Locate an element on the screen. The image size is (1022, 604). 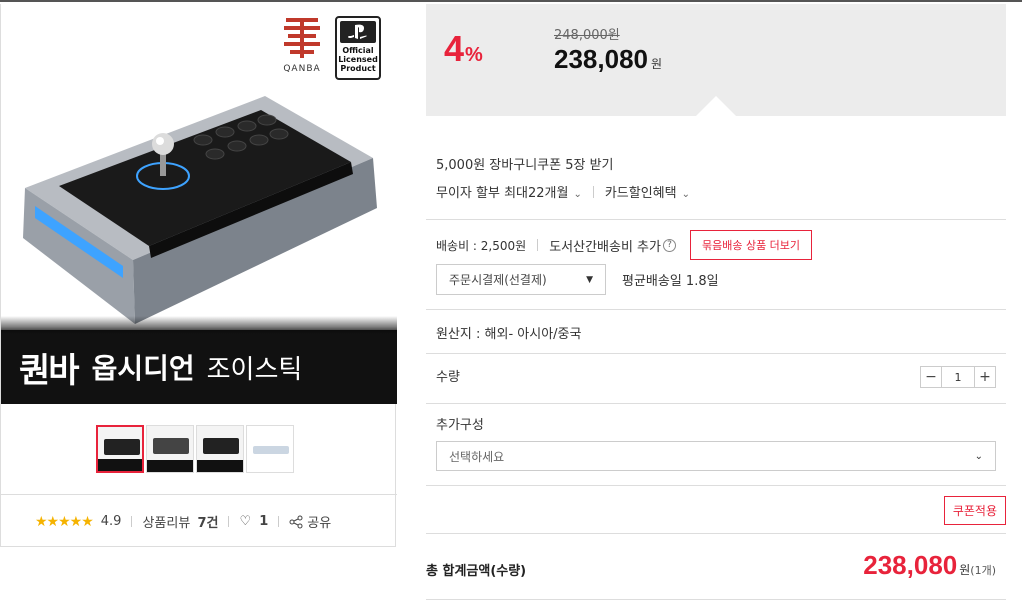
playstation-icon is located at coordinates (358, 32).